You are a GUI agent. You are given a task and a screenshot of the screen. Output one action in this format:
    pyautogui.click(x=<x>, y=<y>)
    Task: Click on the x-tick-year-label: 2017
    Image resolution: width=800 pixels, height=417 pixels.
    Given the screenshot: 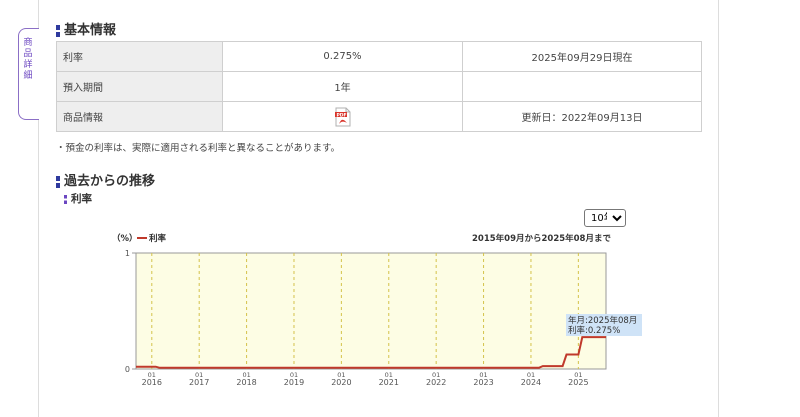 What is the action you would take?
    pyautogui.click(x=199, y=382)
    